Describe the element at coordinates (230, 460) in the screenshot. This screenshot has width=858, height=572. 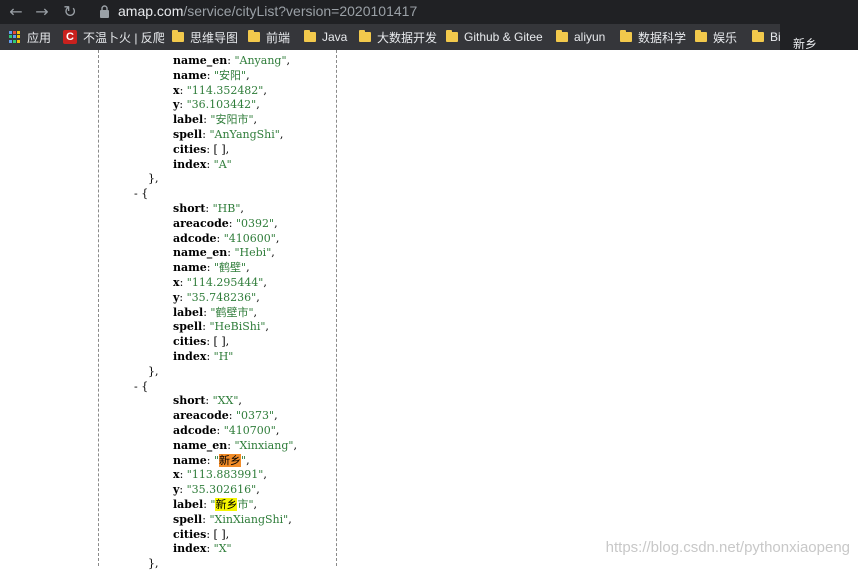
I see `search-highlight: 新乡` at that location.